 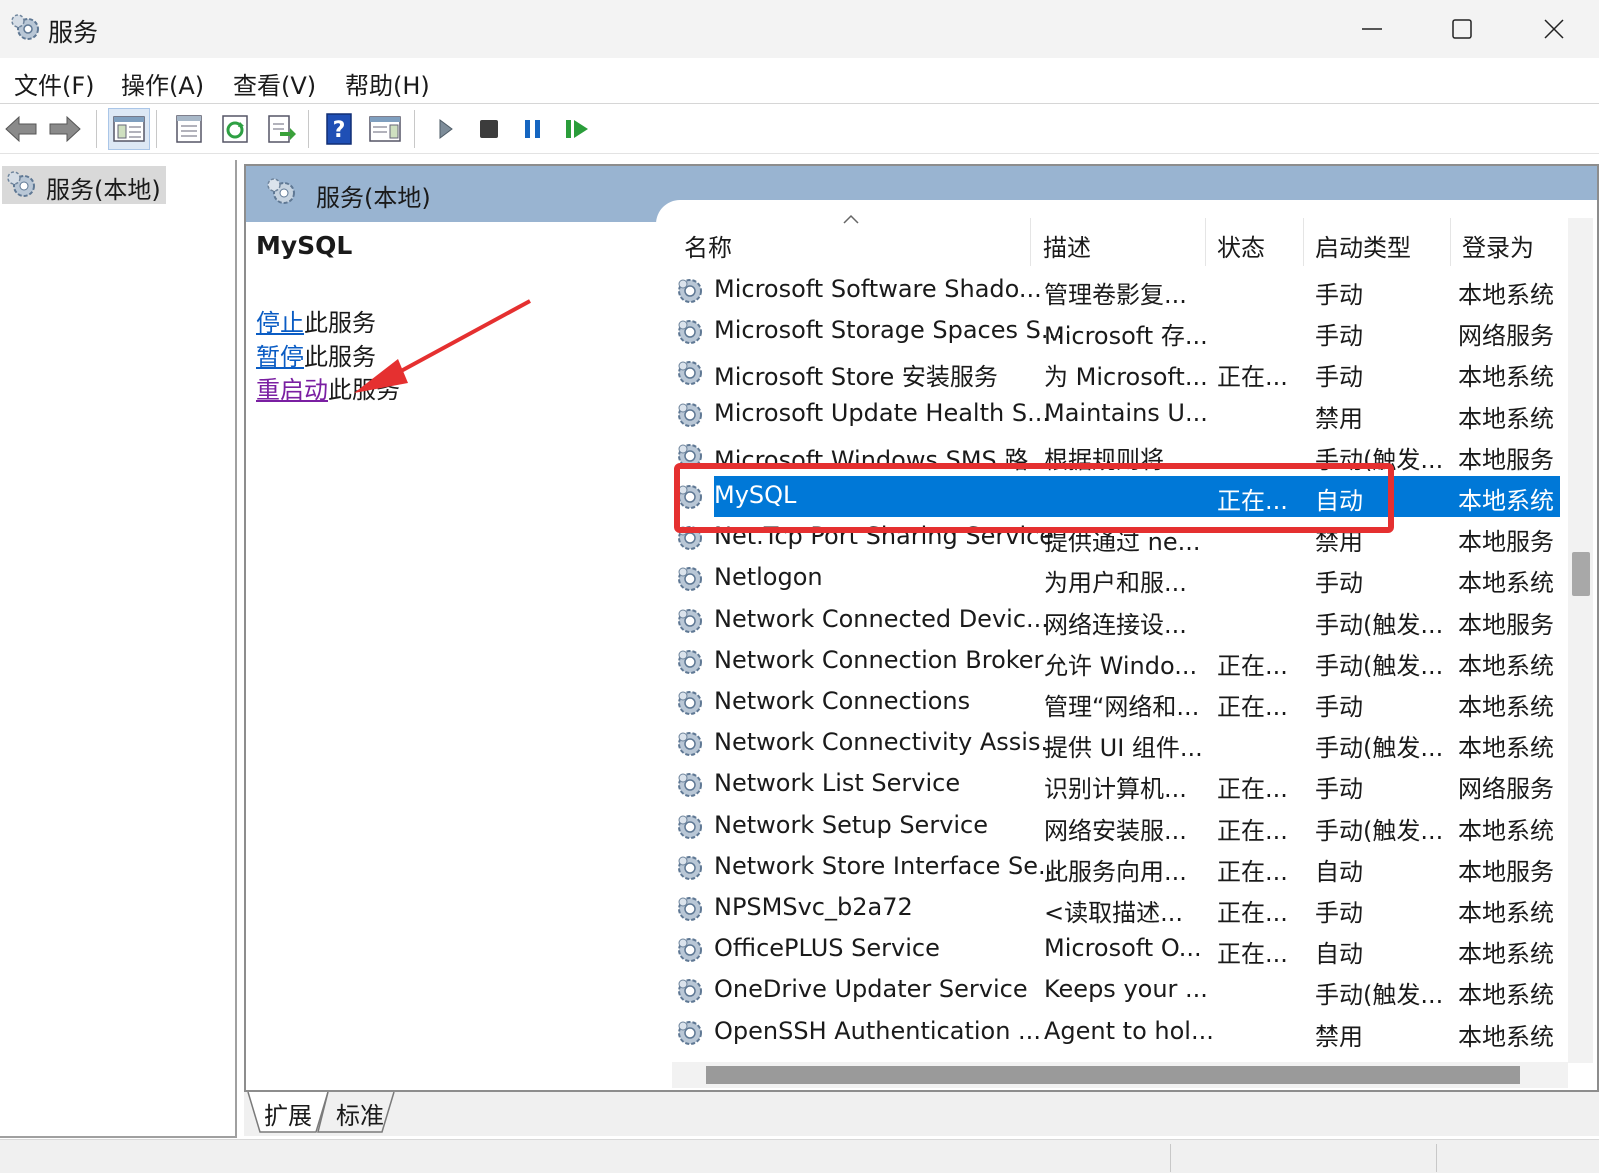 What do you see at coordinates (813, 907) in the screenshot?
I see `cell-name: NPSMSvc_b2a72` at bounding box center [813, 907].